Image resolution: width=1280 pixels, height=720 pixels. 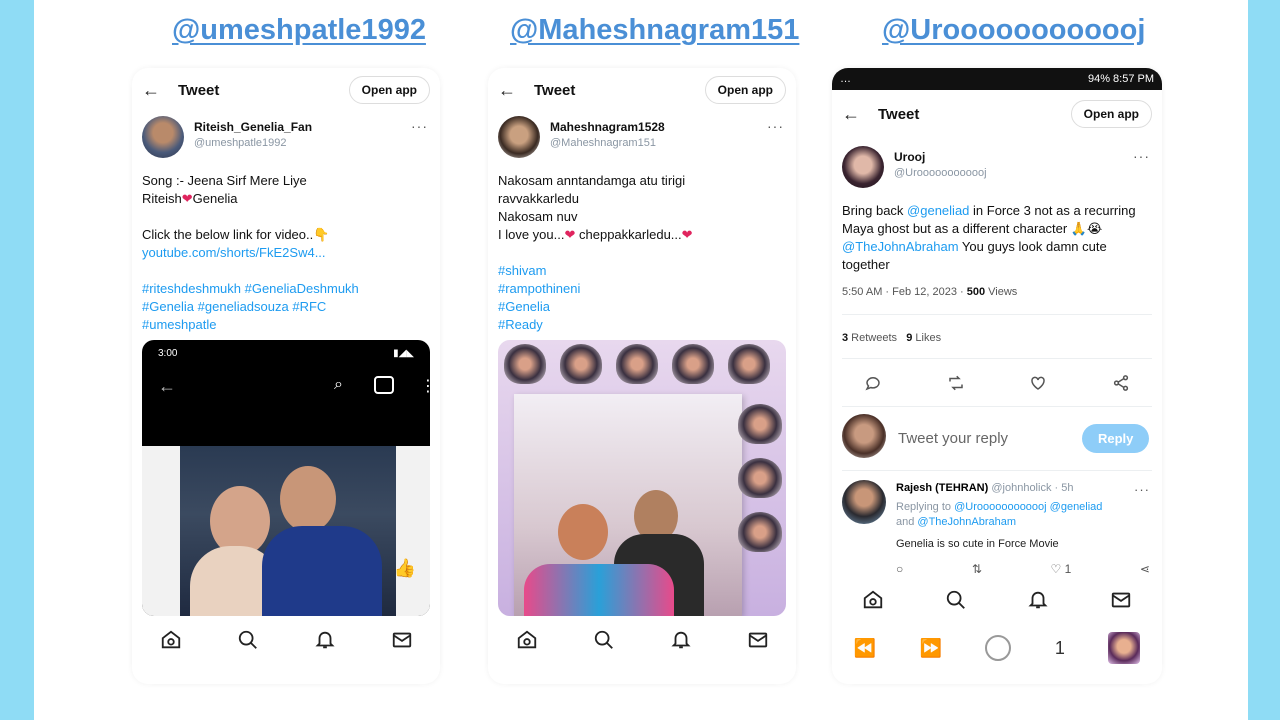 I want to click on person-outfit, so click(x=322, y=571).